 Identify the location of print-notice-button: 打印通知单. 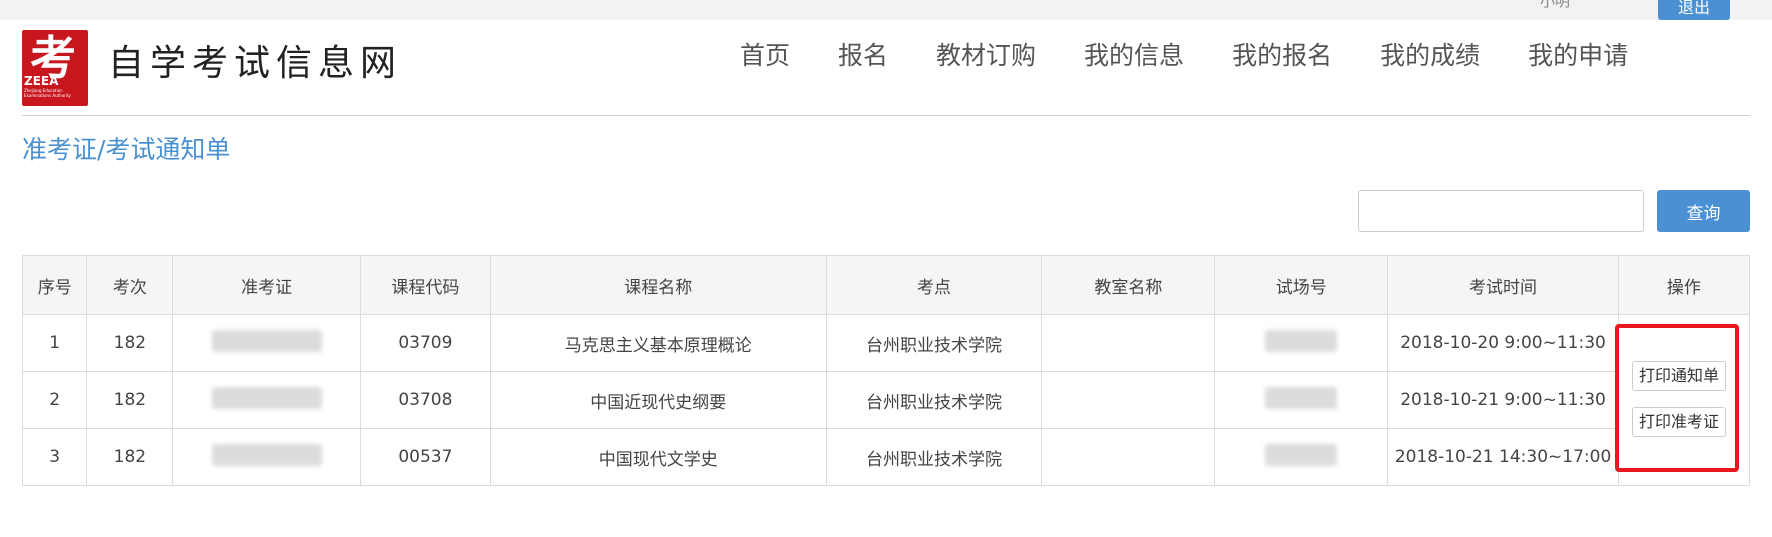
(1679, 376).